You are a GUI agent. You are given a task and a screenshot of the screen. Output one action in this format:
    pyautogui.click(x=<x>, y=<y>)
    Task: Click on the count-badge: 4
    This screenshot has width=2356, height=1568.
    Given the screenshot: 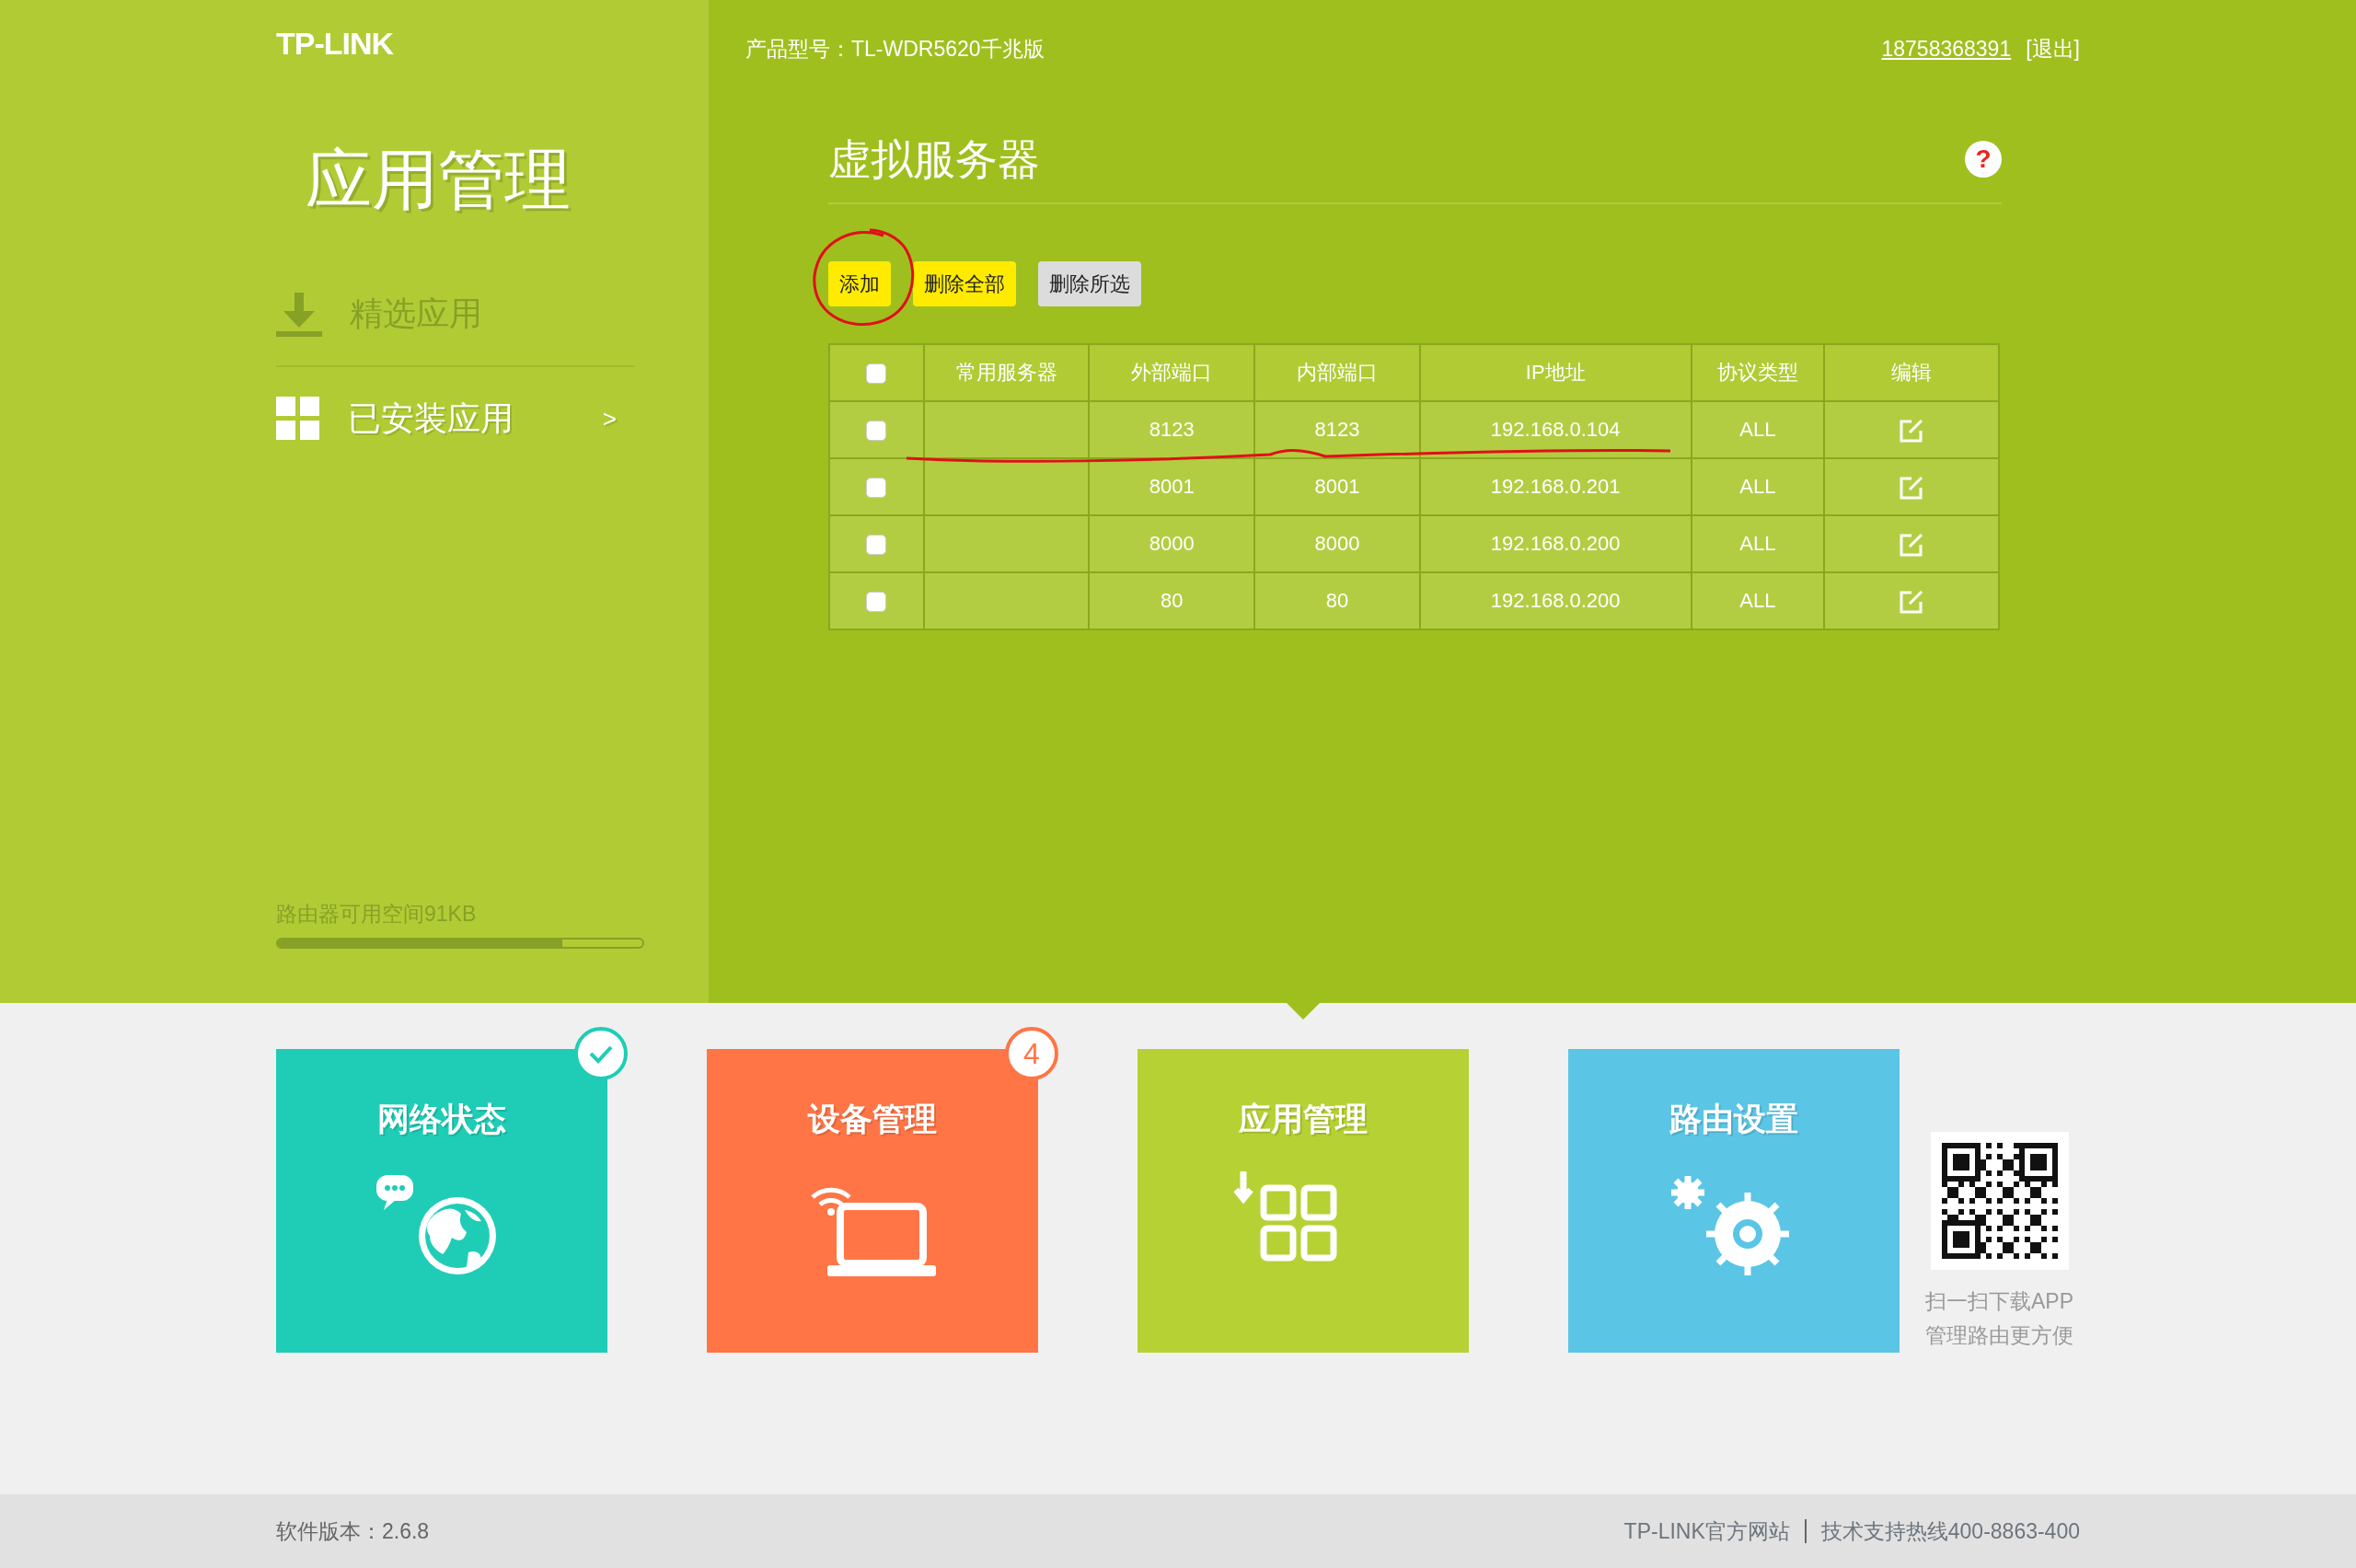 What is the action you would take?
    pyautogui.click(x=1031, y=1053)
    